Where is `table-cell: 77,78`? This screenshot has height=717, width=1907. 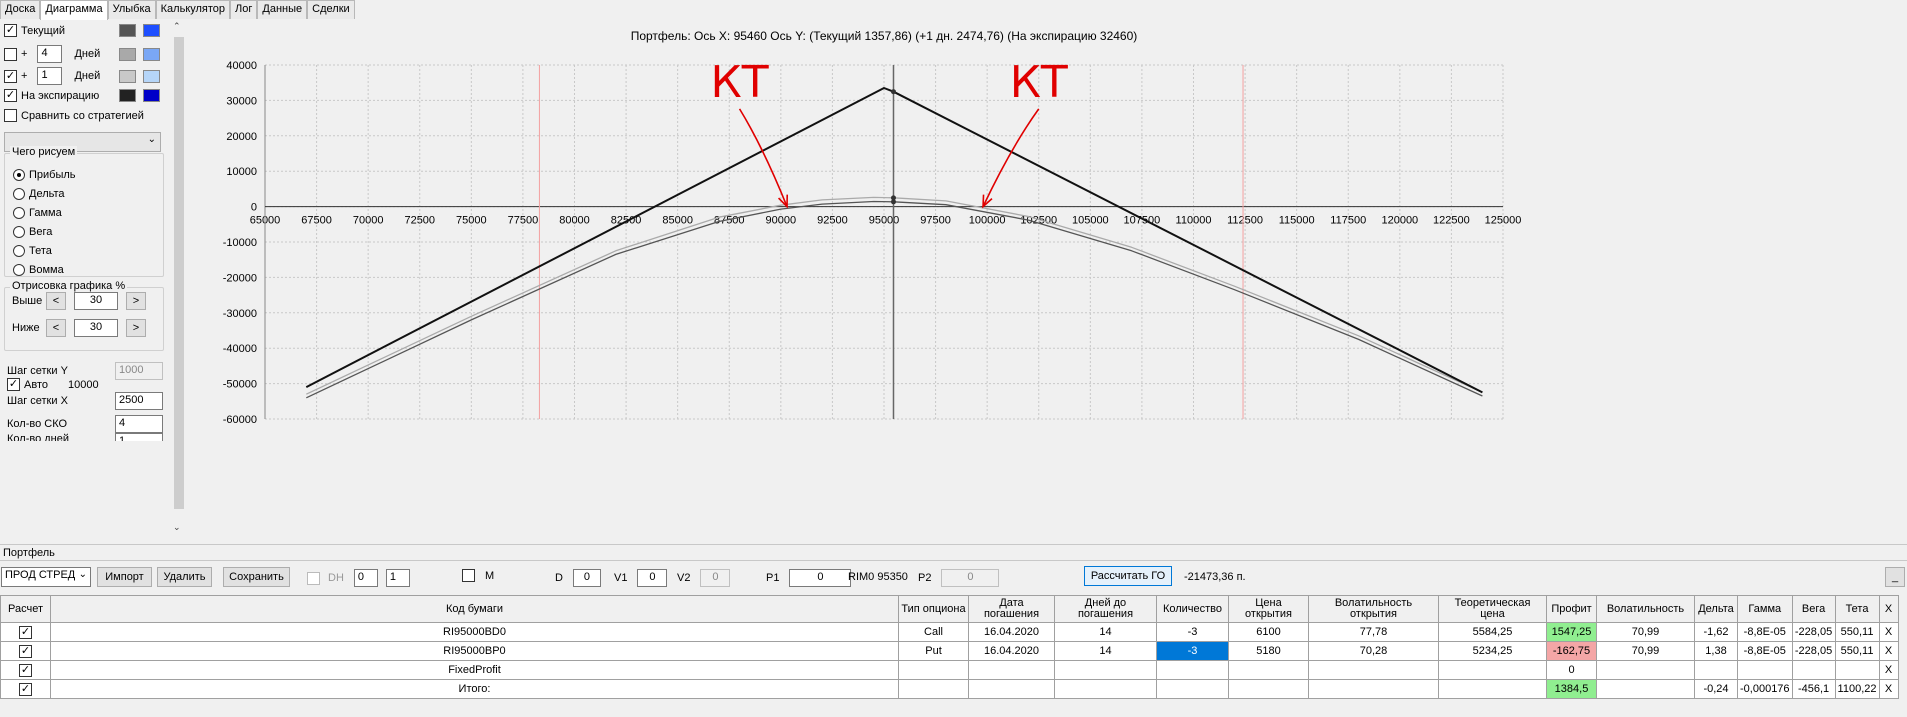 table-cell: 77,78 is located at coordinates (1373, 632).